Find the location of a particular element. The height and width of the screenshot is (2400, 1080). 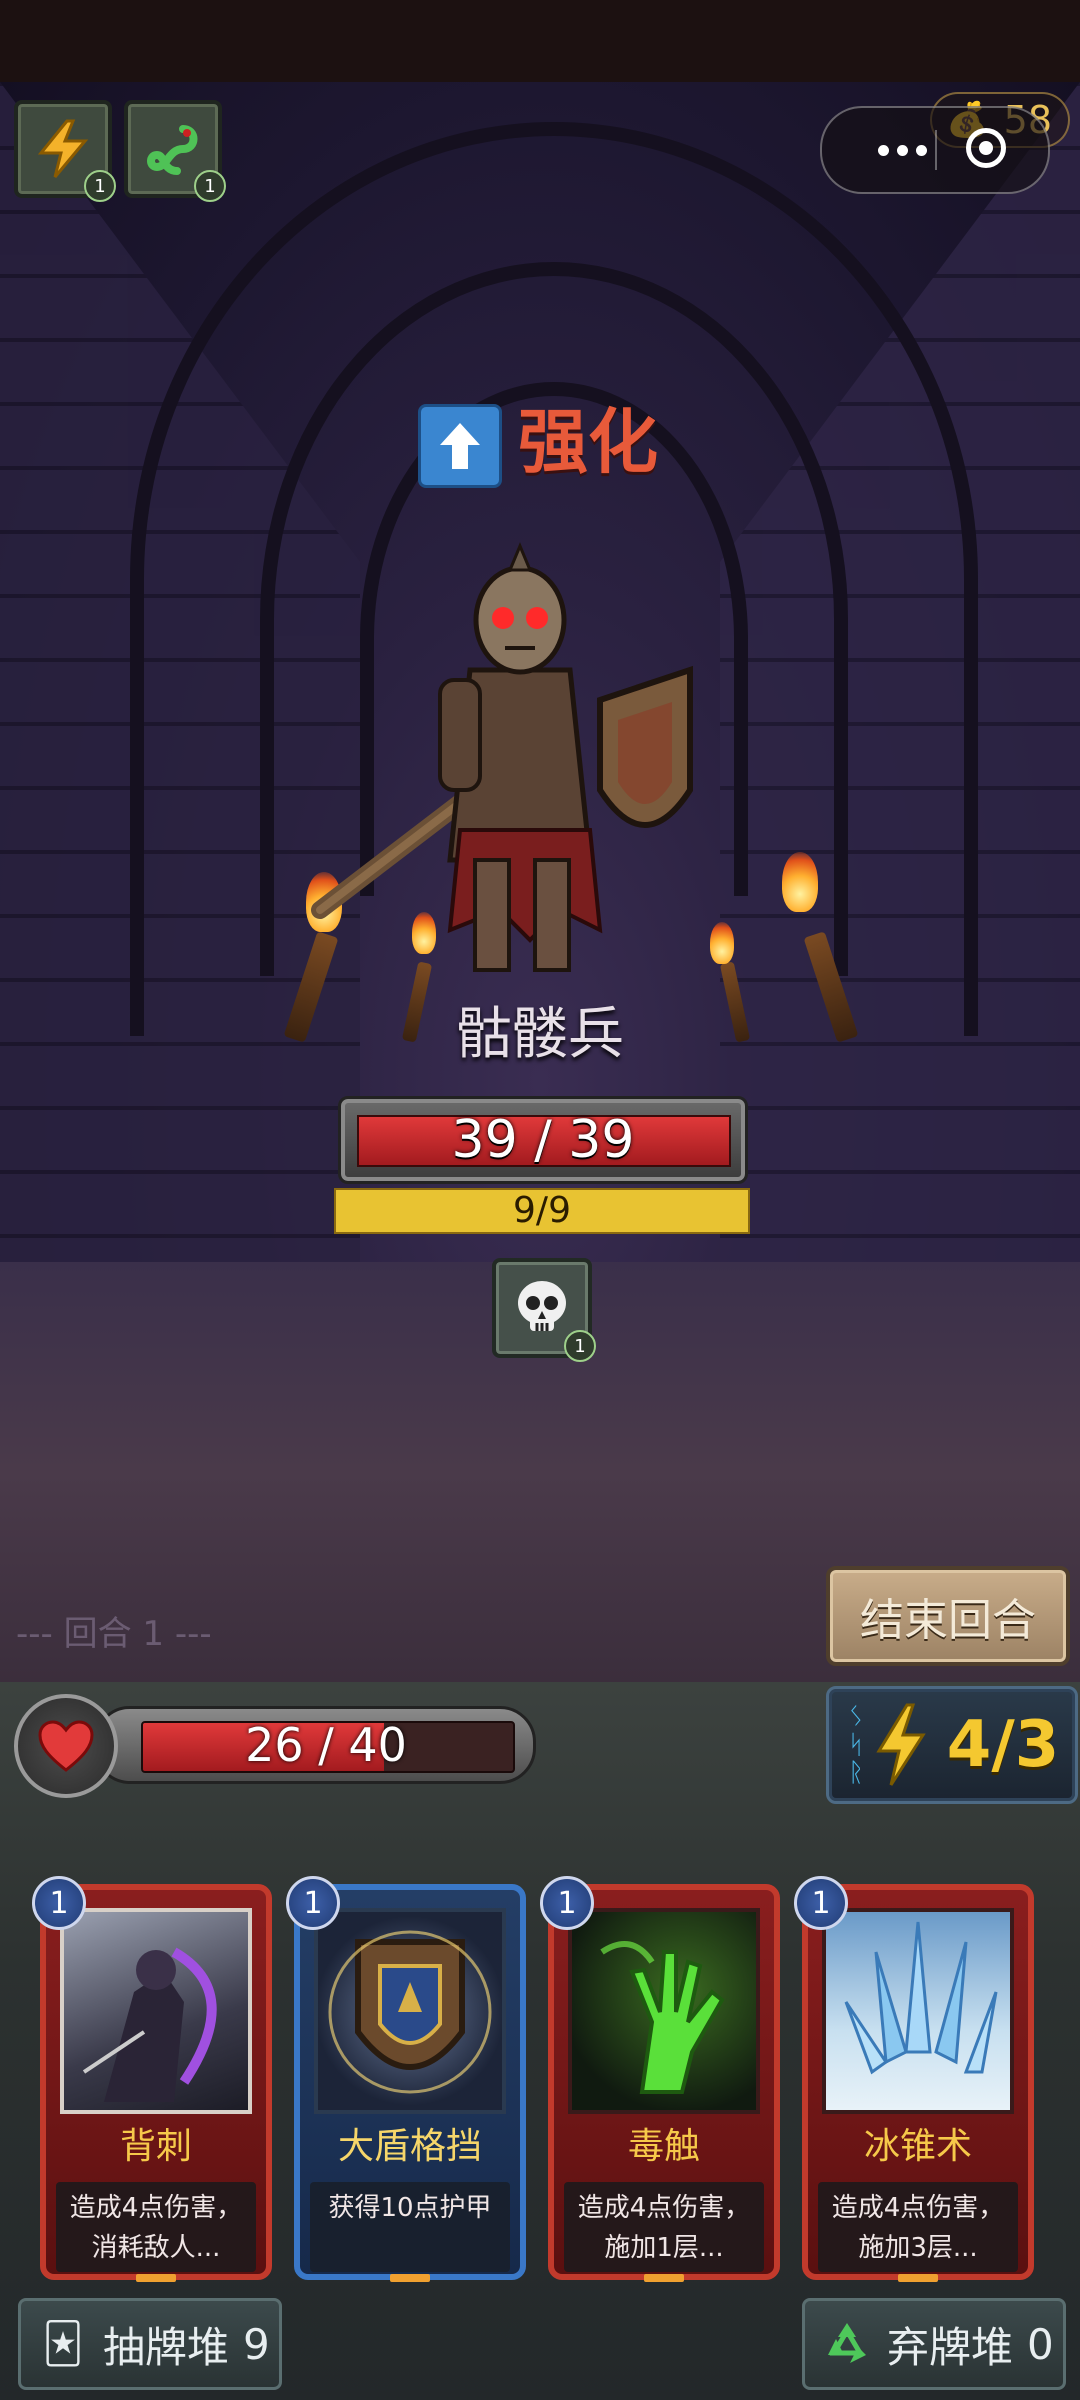

draw-pile-count: 9 is located at coordinates (256, 2344).